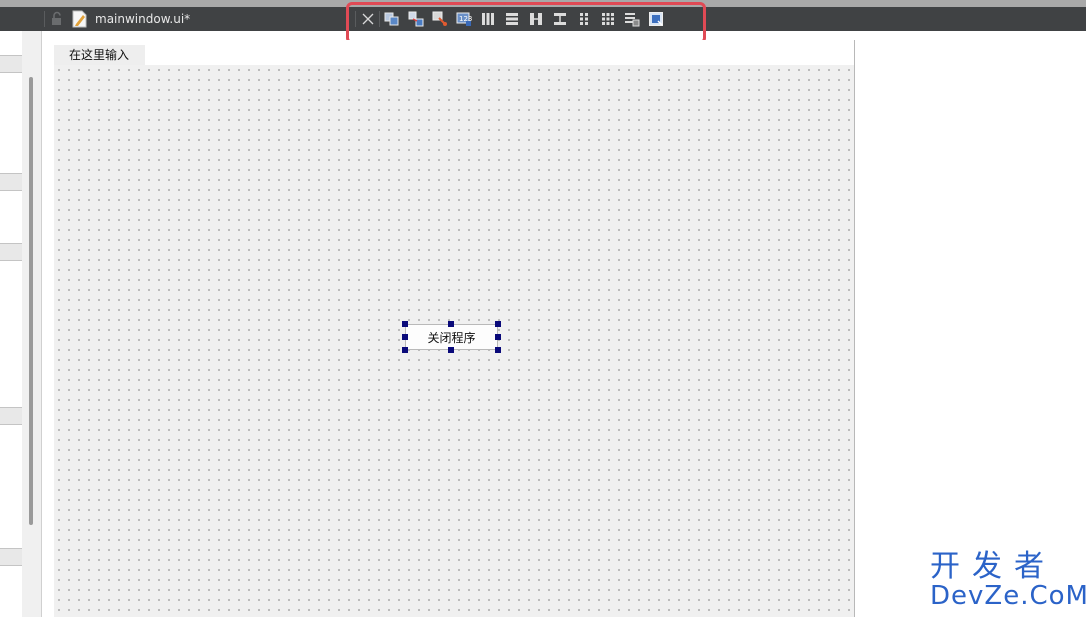 This screenshot has height=617, width=1086. I want to click on watermark-en: DevZe.CoM, so click(1008, 596).